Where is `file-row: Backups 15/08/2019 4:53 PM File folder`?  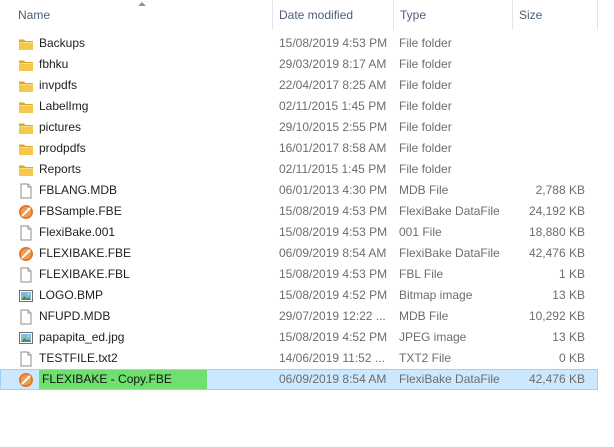
file-row: Backups 15/08/2019 4:53 PM File folder is located at coordinates (299, 43).